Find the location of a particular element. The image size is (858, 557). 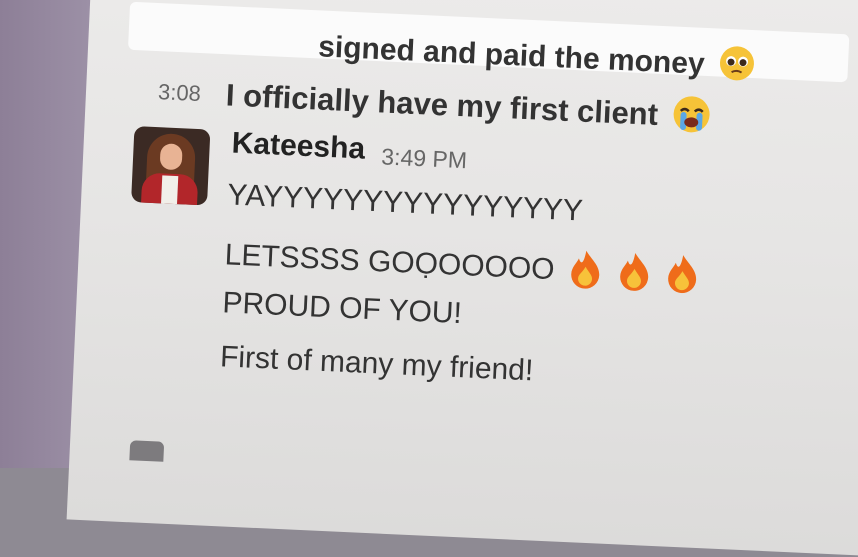

message-line: First of many my friend! is located at coordinates (376, 364).